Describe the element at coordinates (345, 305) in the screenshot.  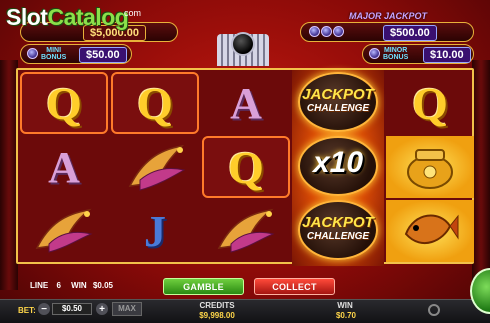
I see `win-label: WIN` at that location.